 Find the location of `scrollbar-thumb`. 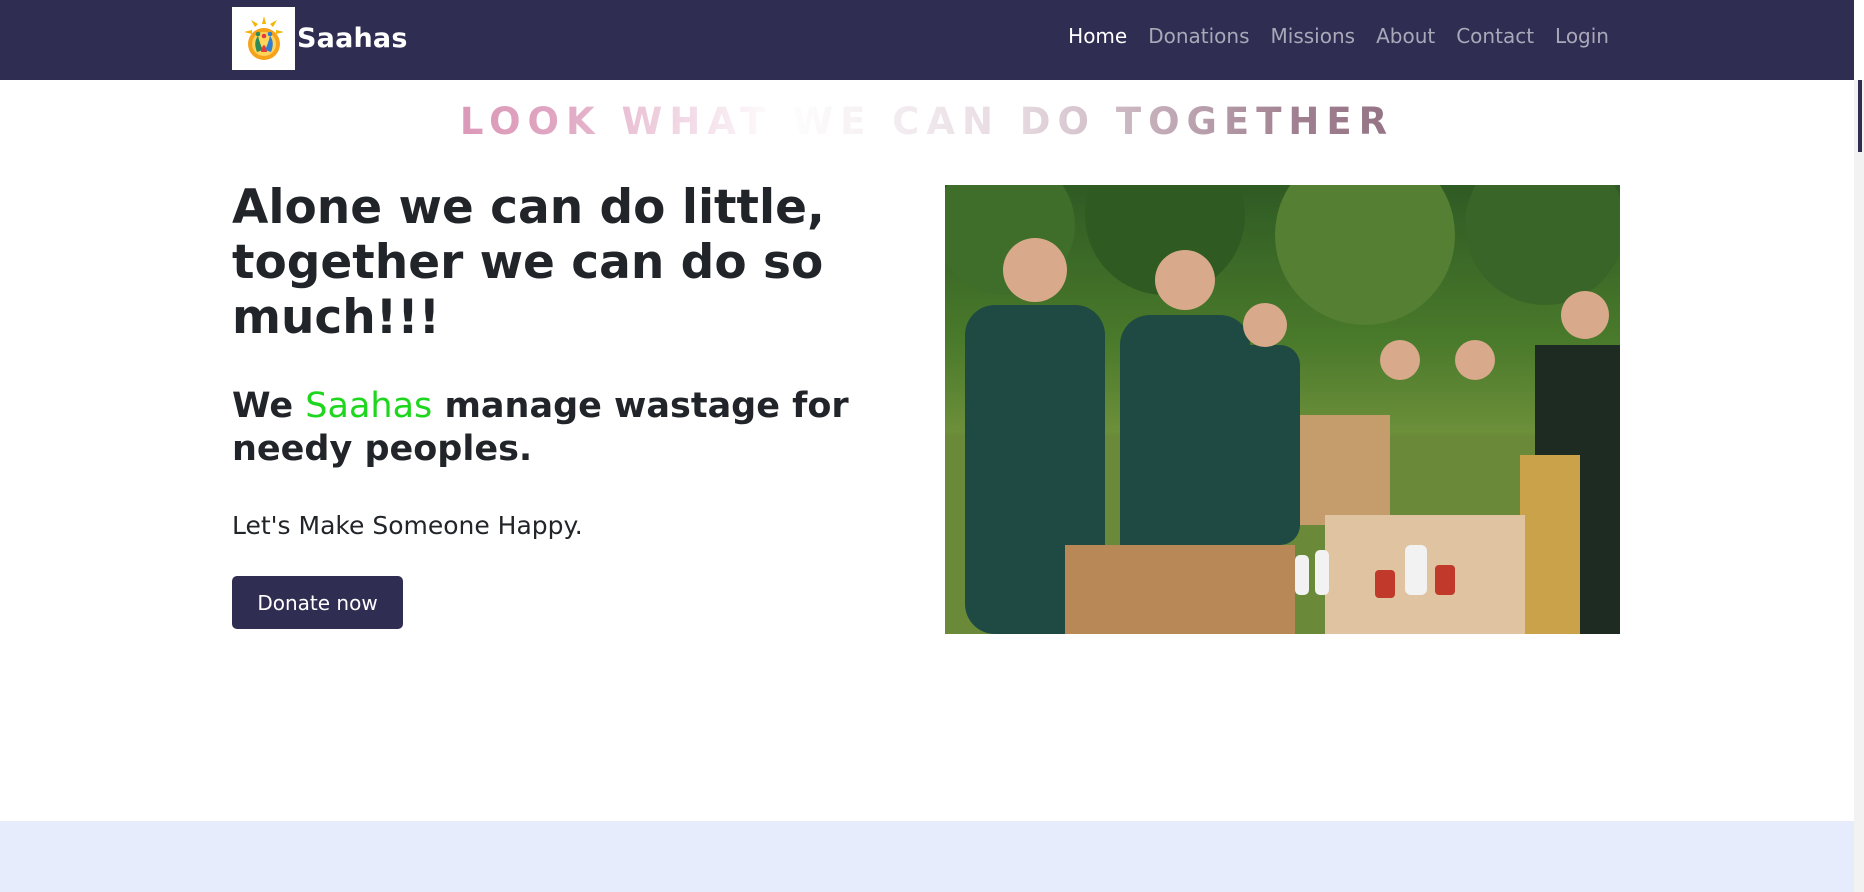

scrollbar-thumb is located at coordinates (1860, 116).